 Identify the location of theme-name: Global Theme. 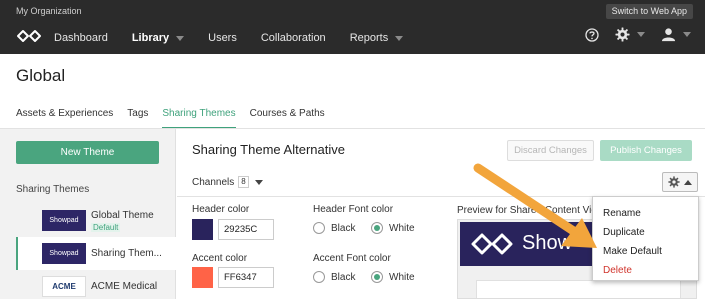
(122, 215).